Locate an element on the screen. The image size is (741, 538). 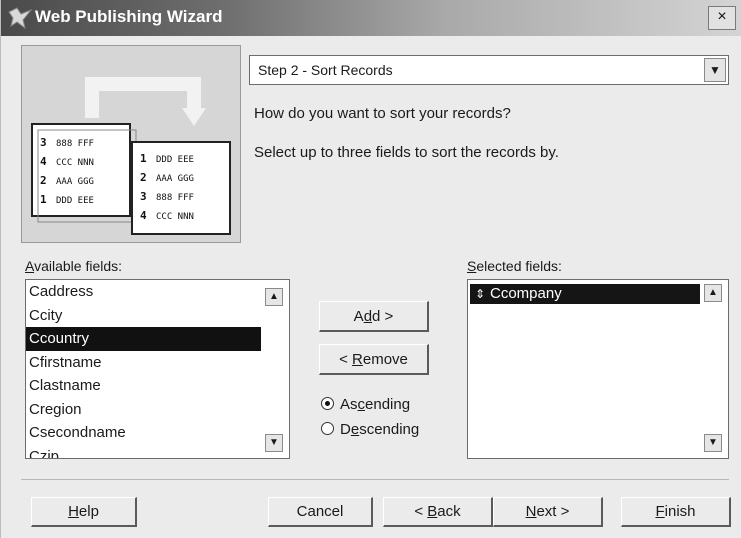
step-dropdown: Step 2 - Sort Records ▼ is located at coordinates (489, 70).